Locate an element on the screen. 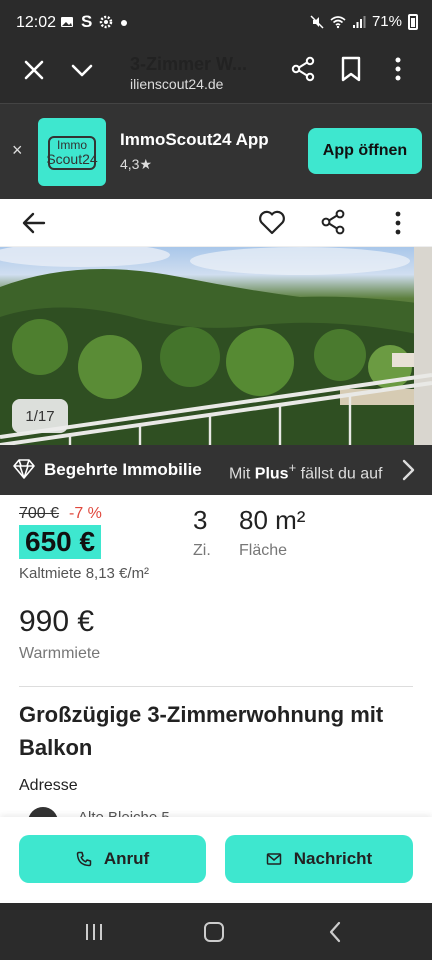 The width and height of the screenshot is (432, 960). area-label: Fläche is located at coordinates (263, 550).